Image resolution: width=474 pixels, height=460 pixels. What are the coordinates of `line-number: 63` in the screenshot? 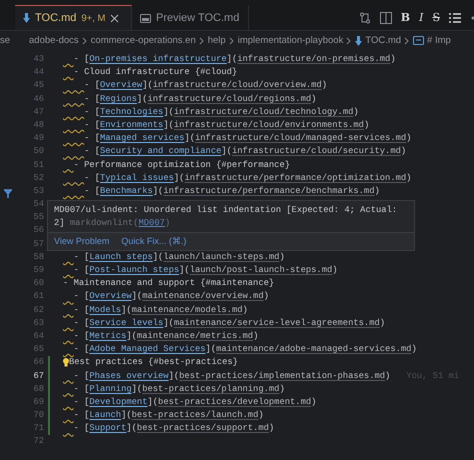 It's located at (38, 323).